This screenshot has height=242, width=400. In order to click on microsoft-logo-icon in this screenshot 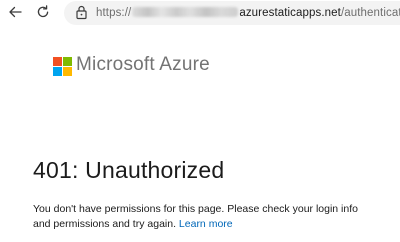, I will do `click(62, 66)`.